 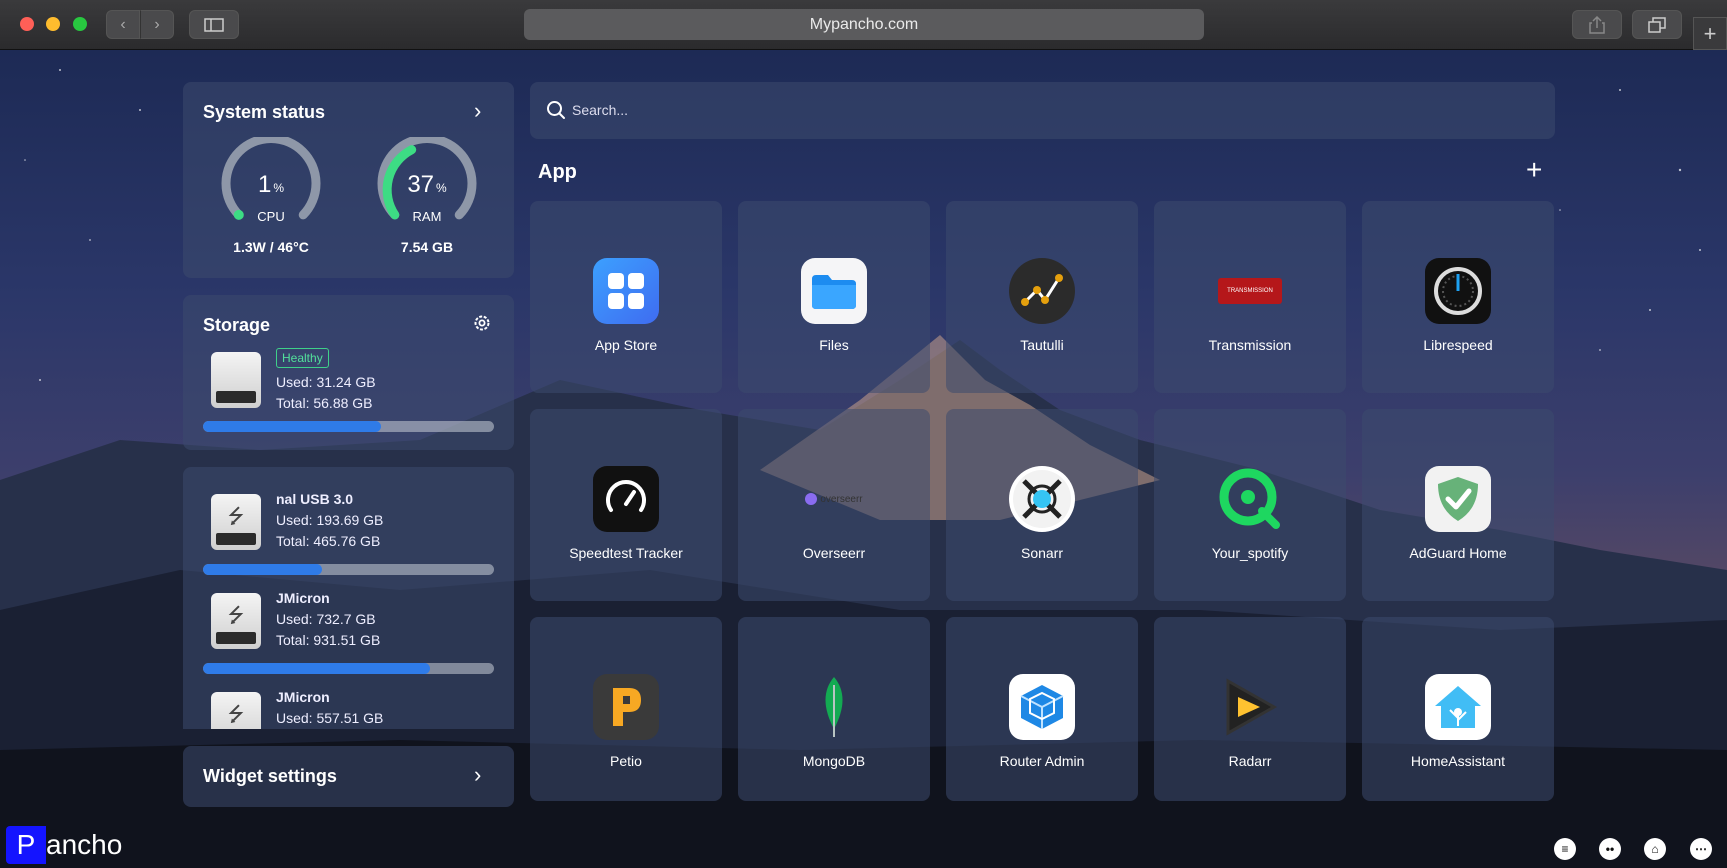 I want to click on cpu-value: 1%, so click(x=271, y=184).